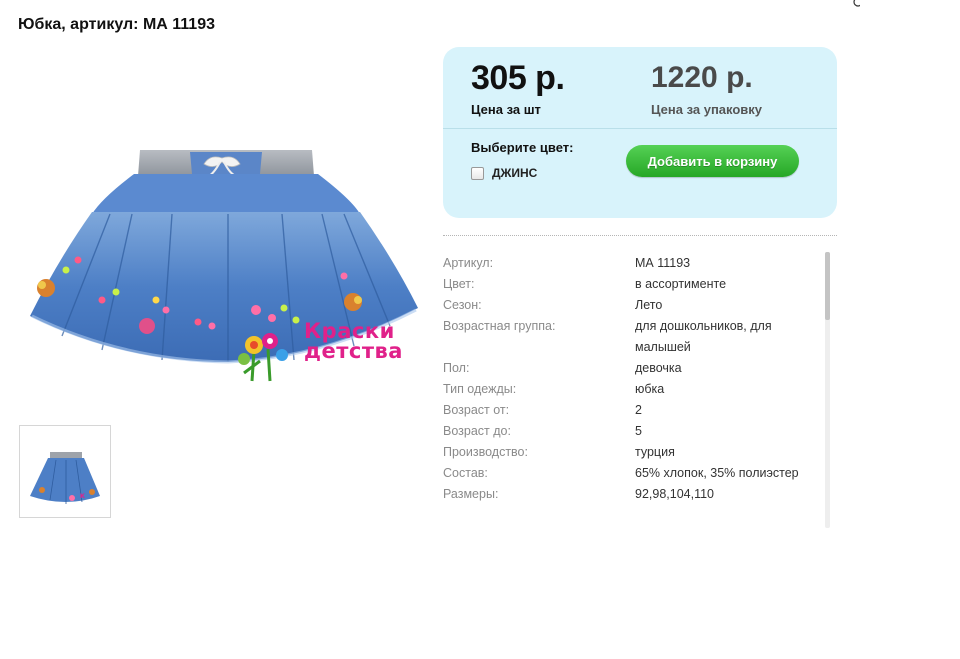  I want to click on thumbnail-skirt-icon: К, so click(65, 478).